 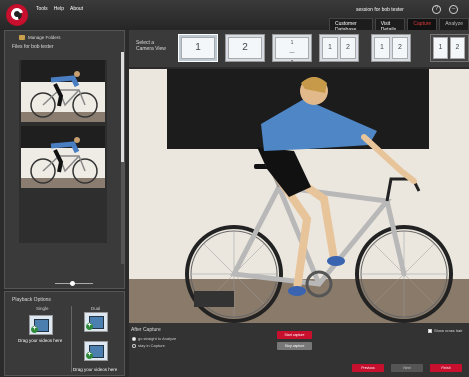 What do you see at coordinates (33, 47) in the screenshot?
I see `files-label: Files for bob tester` at bounding box center [33, 47].